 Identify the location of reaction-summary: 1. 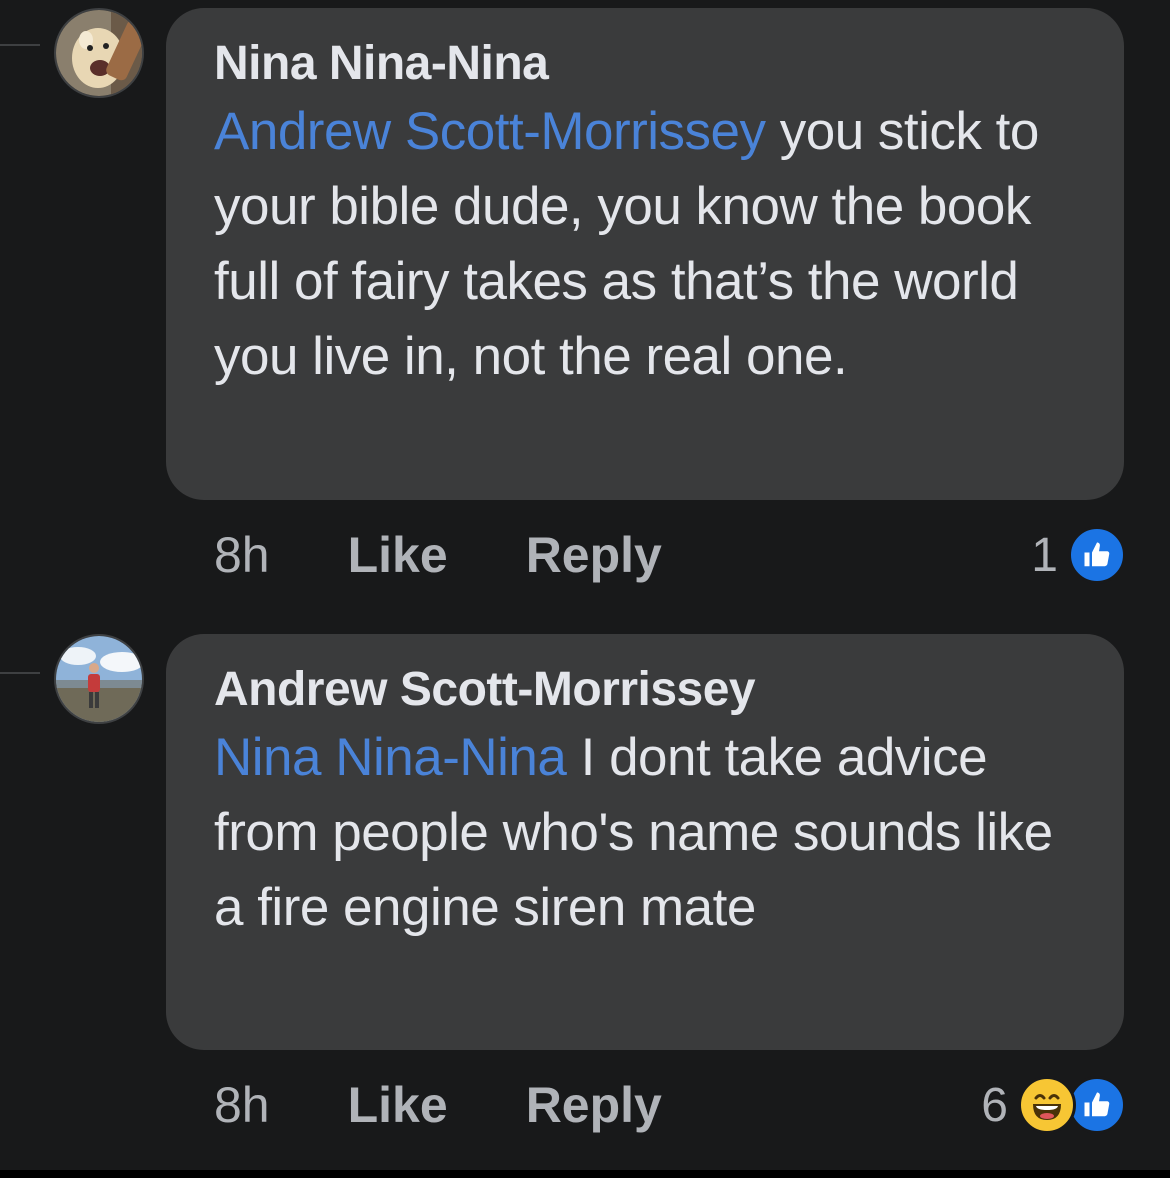
(1078, 555).